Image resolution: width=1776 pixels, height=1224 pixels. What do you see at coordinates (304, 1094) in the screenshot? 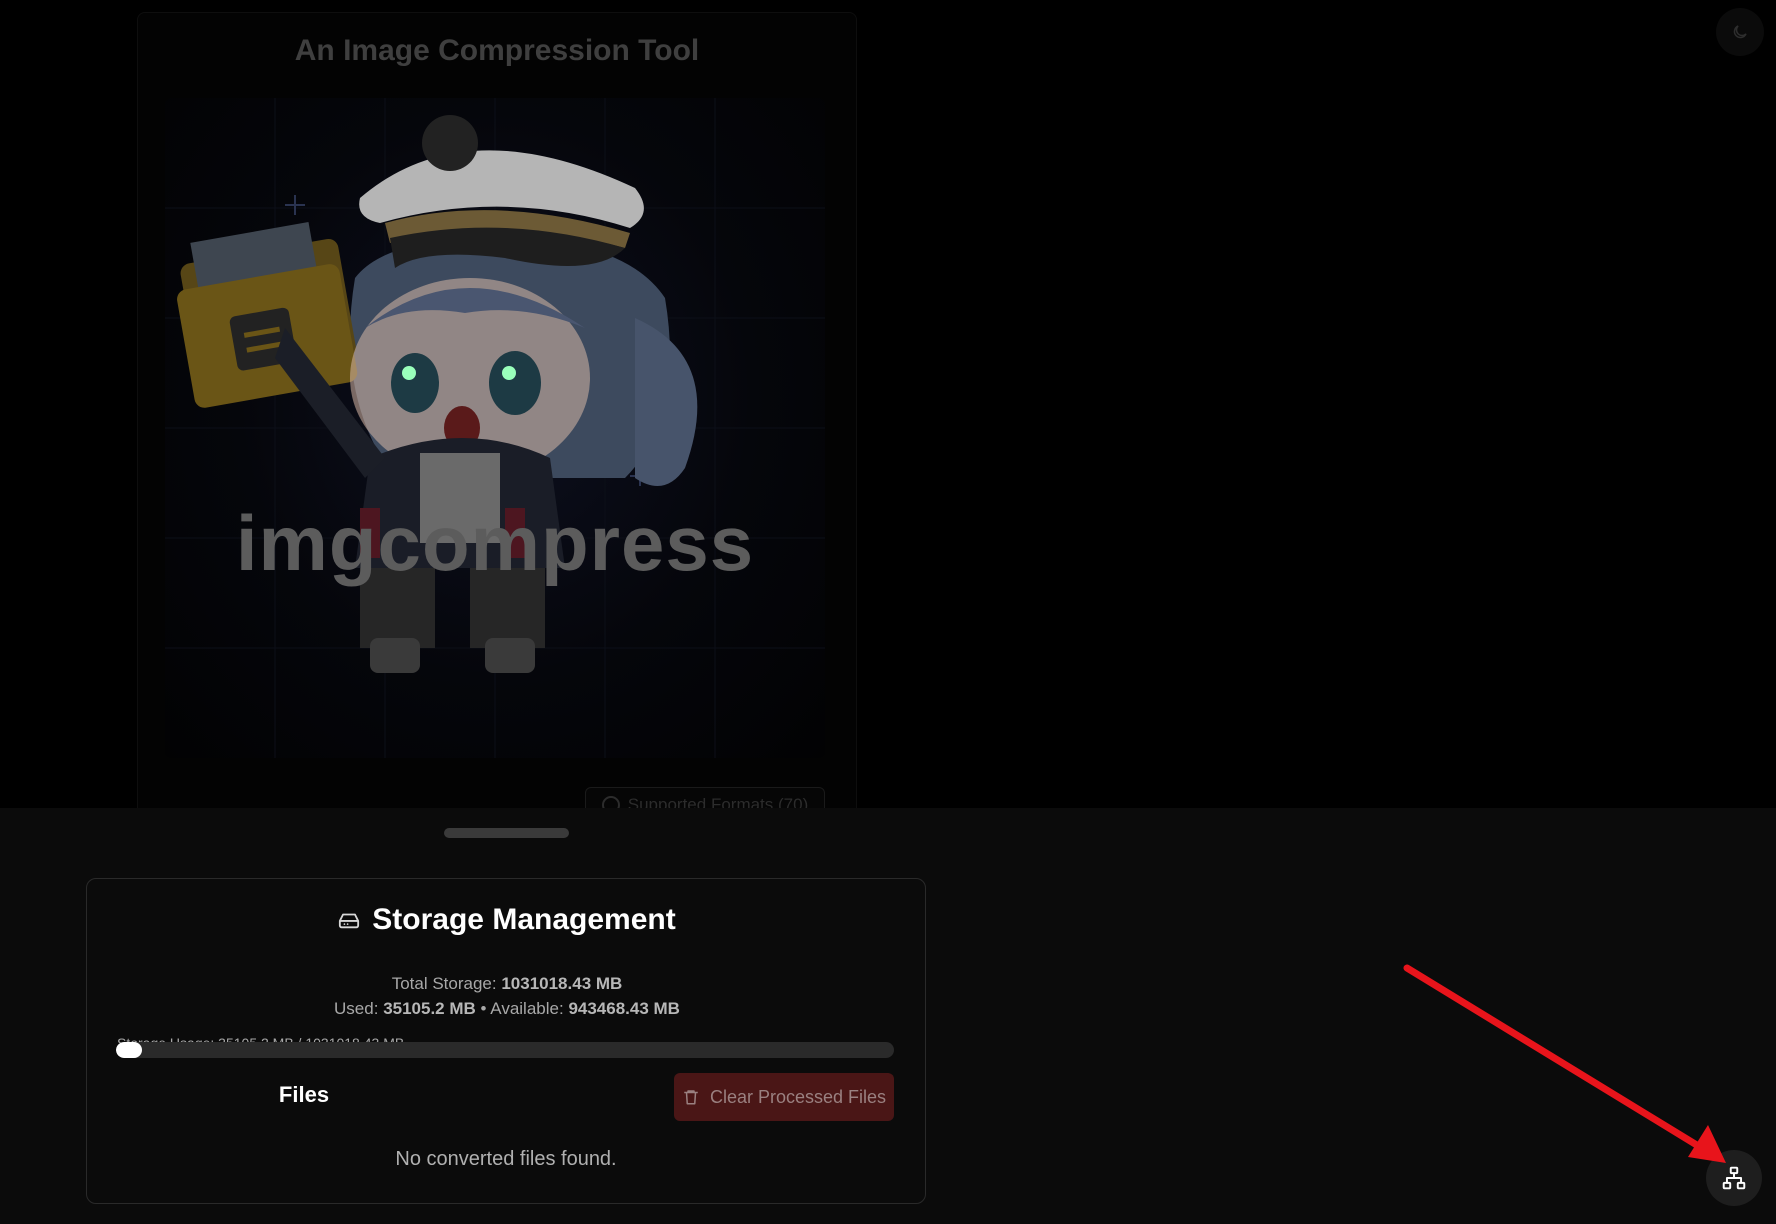
I see `files-heading: Files` at bounding box center [304, 1094].